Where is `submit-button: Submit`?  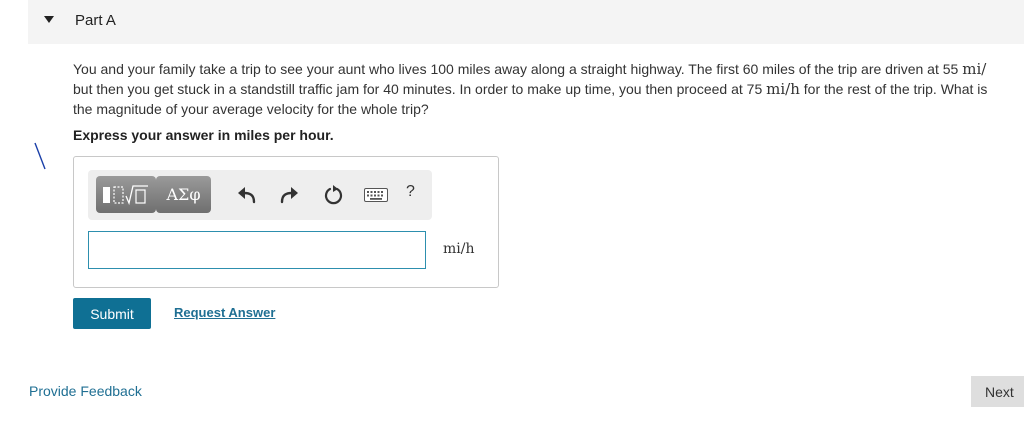
submit-button: Submit is located at coordinates (112, 313).